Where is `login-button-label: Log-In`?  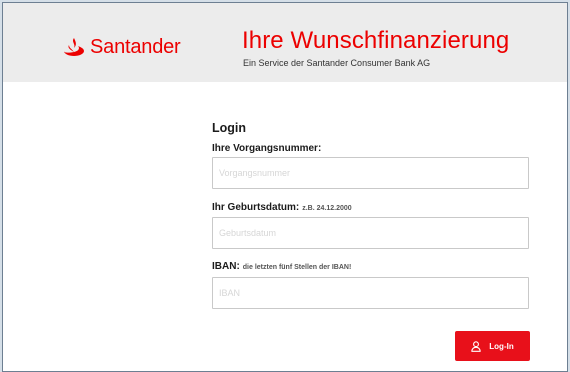 login-button-label: Log-In is located at coordinates (501, 346).